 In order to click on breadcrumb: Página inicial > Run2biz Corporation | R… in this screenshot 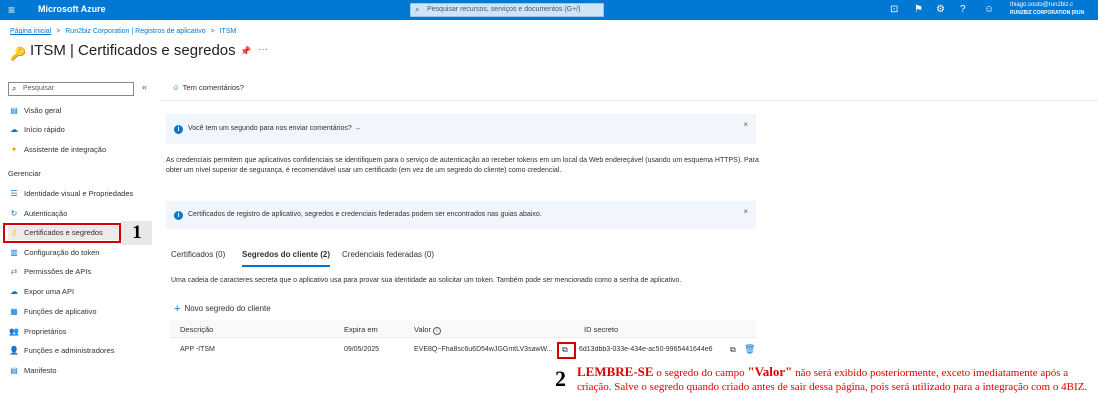, I will do `click(124, 31)`.